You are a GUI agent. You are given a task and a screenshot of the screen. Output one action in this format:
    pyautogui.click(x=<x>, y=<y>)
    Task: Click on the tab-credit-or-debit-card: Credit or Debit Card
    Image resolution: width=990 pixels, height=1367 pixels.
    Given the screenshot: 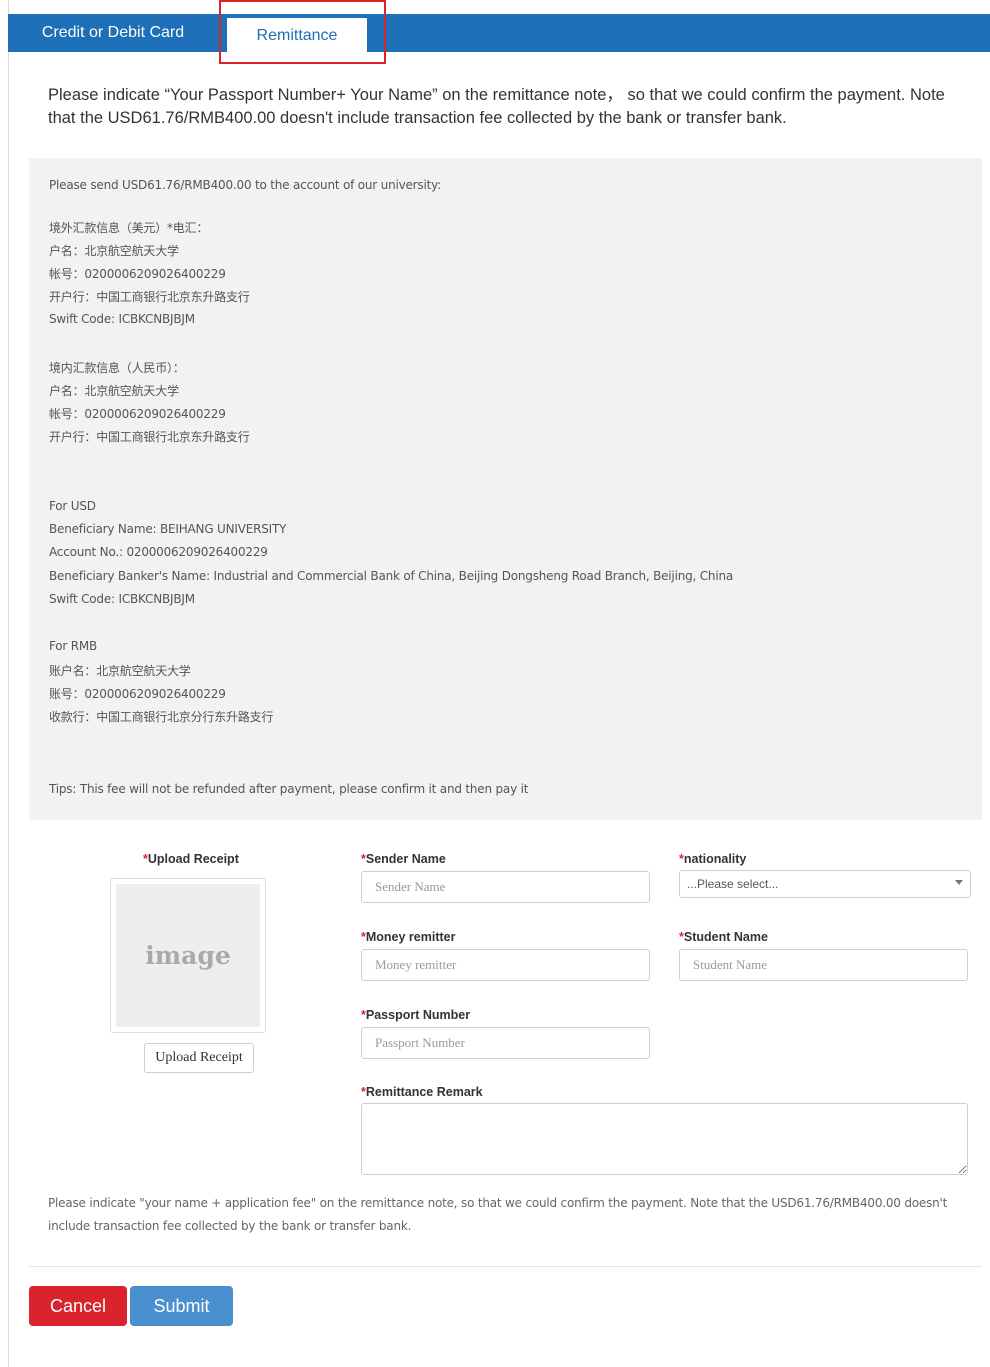 What is the action you would take?
    pyautogui.click(x=113, y=33)
    